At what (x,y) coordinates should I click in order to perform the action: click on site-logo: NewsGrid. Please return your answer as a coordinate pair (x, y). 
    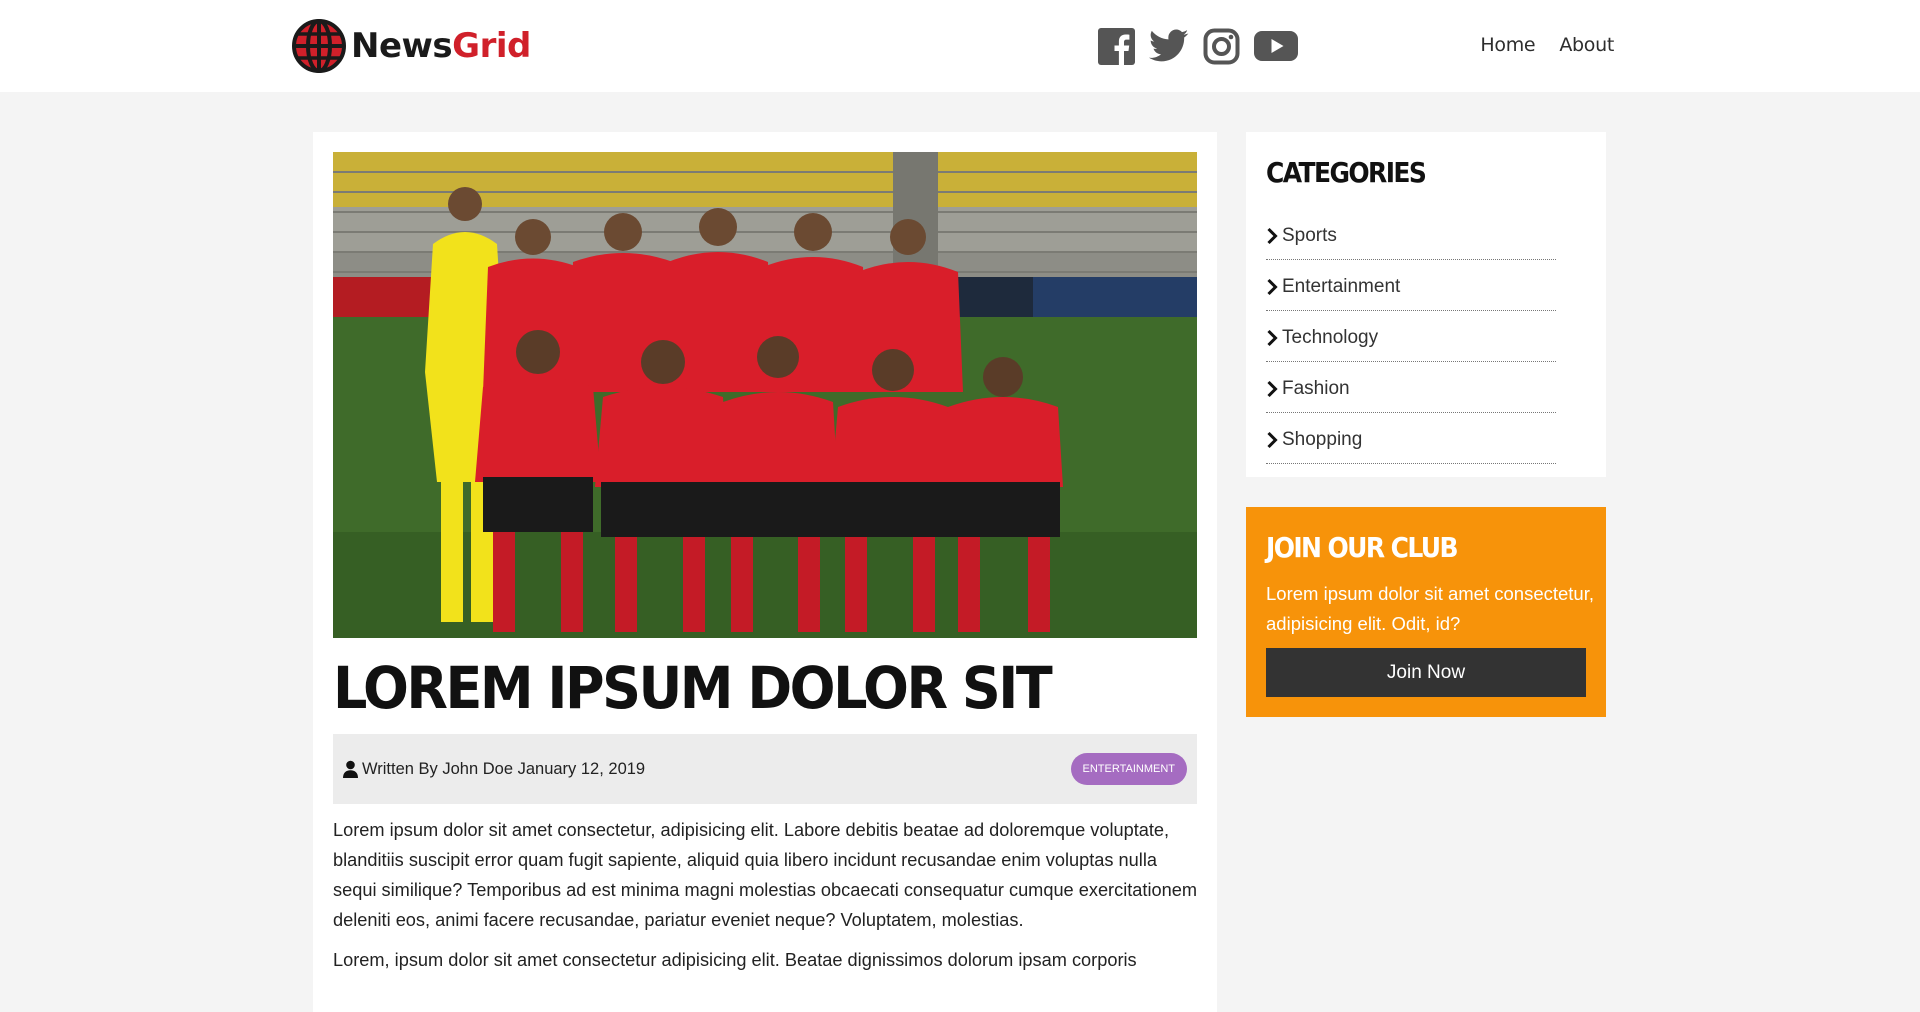
    Looking at the image, I should click on (411, 46).